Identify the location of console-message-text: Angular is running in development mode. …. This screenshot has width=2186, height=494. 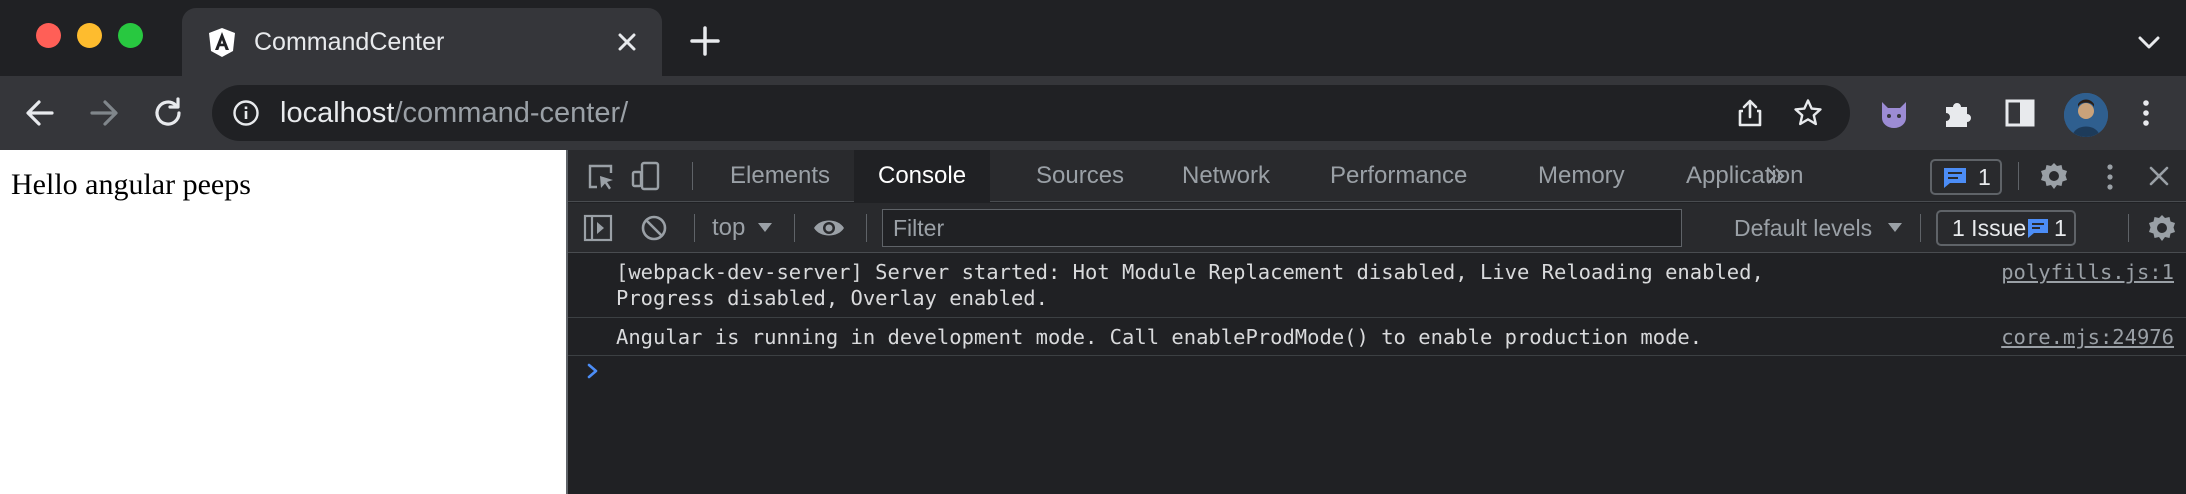
(1159, 337).